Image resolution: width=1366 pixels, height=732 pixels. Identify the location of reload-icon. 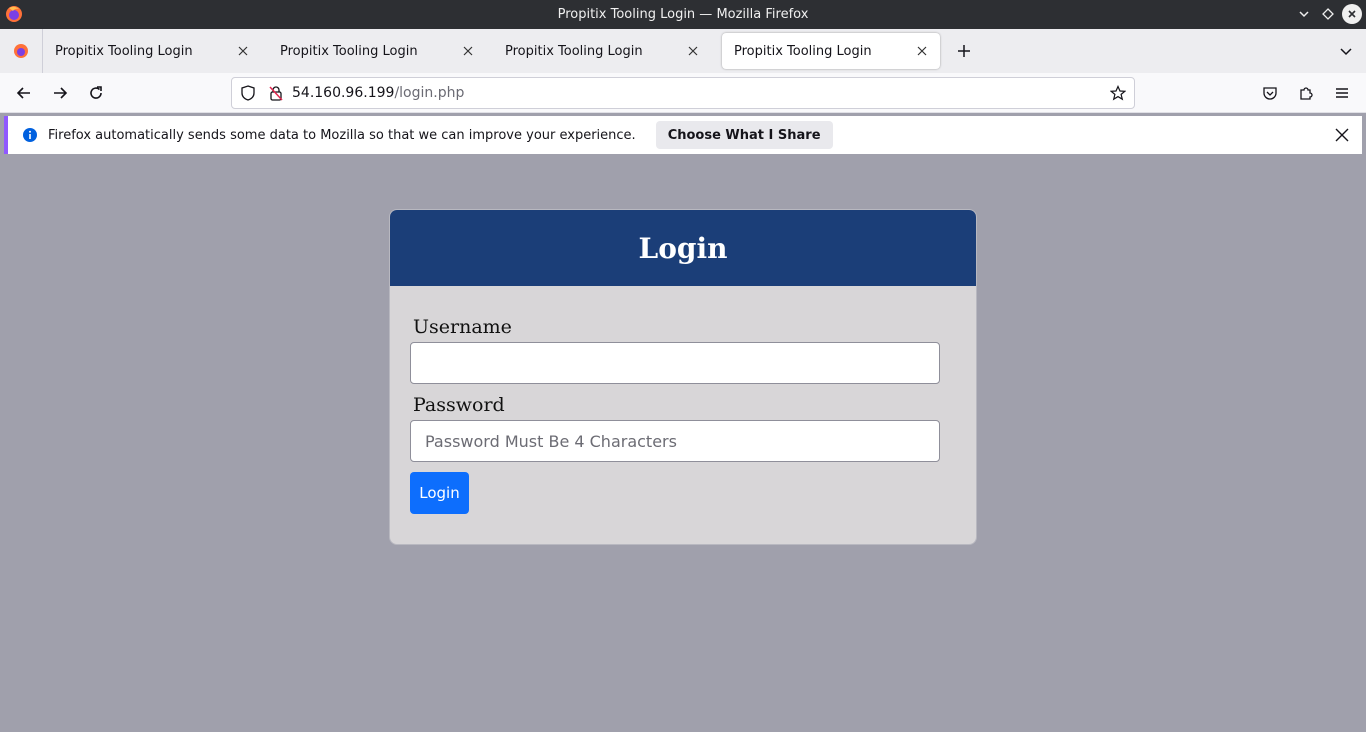
(96, 93).